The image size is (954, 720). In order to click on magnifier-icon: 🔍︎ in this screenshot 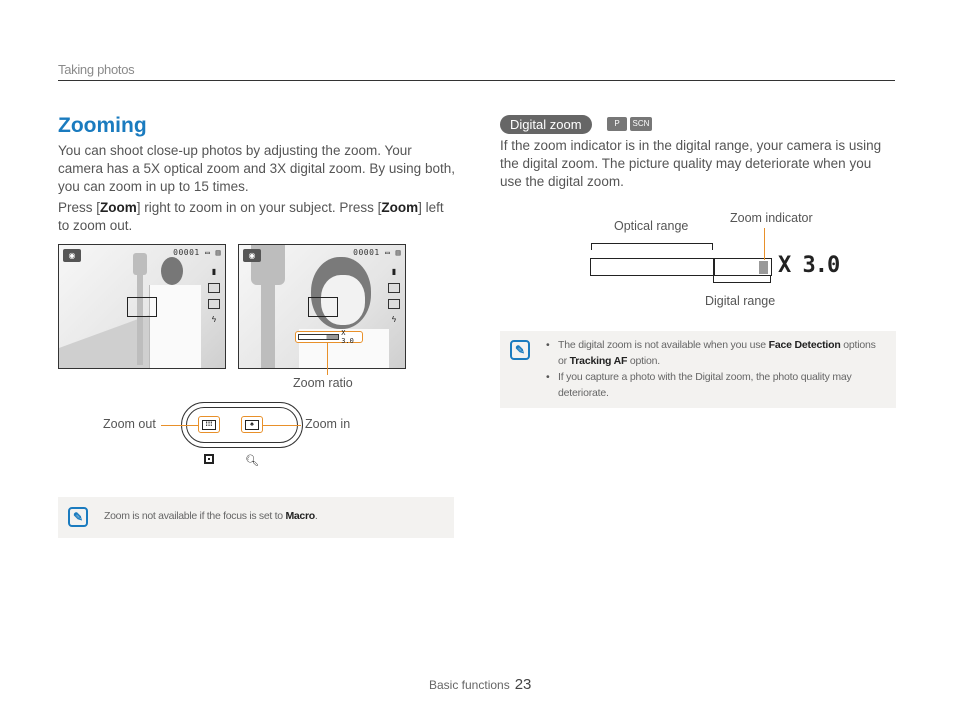, I will do `click(252, 461)`.